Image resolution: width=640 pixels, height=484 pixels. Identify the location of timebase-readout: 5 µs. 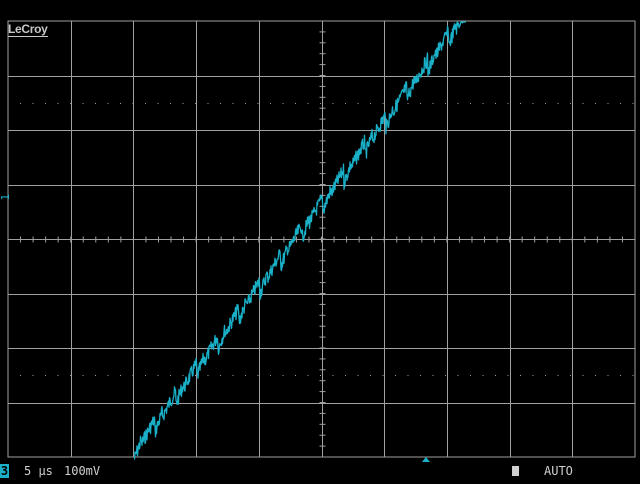
(38, 471).